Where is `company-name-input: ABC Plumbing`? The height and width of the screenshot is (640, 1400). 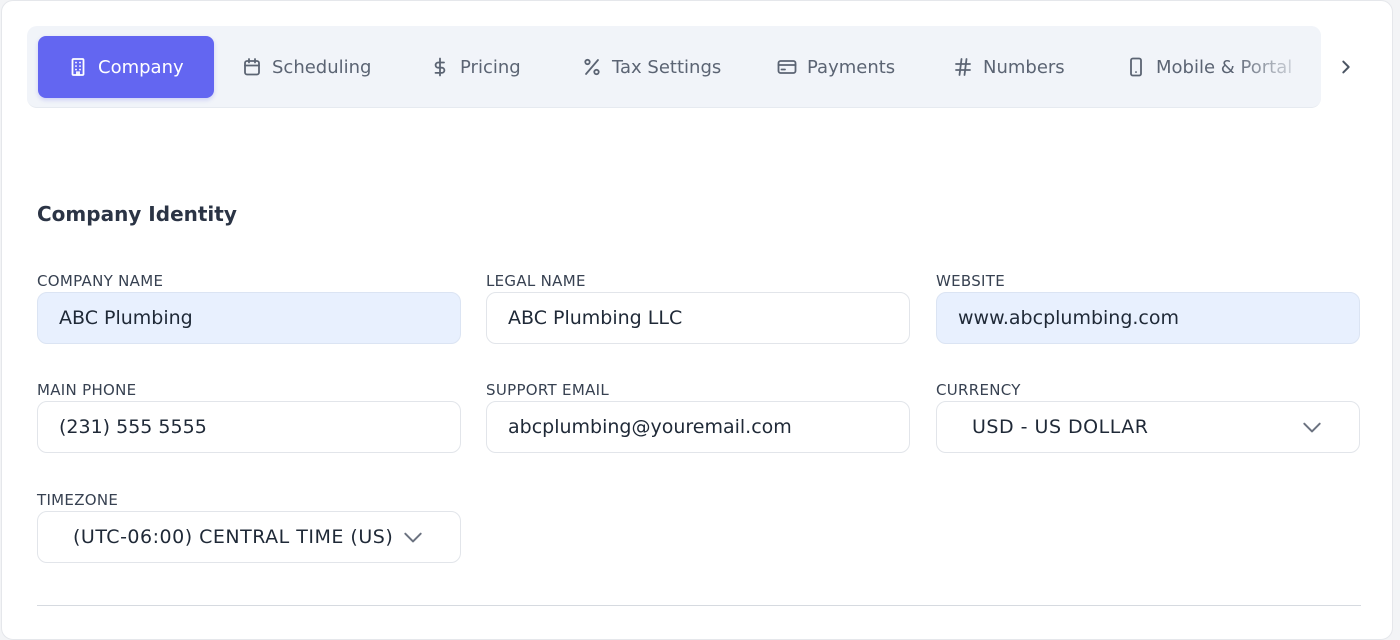 company-name-input: ABC Plumbing is located at coordinates (249, 318).